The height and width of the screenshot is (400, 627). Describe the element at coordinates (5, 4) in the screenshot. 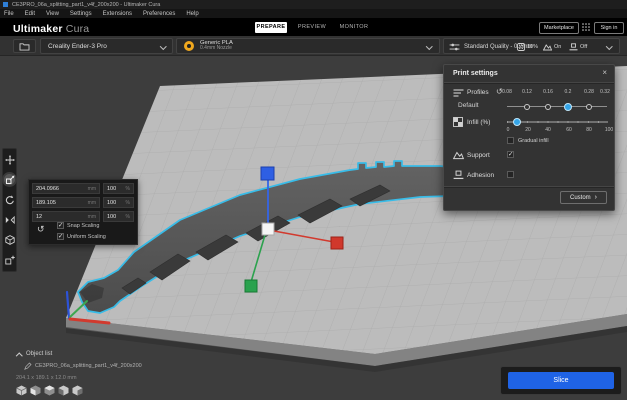

I see `app-icon` at that location.